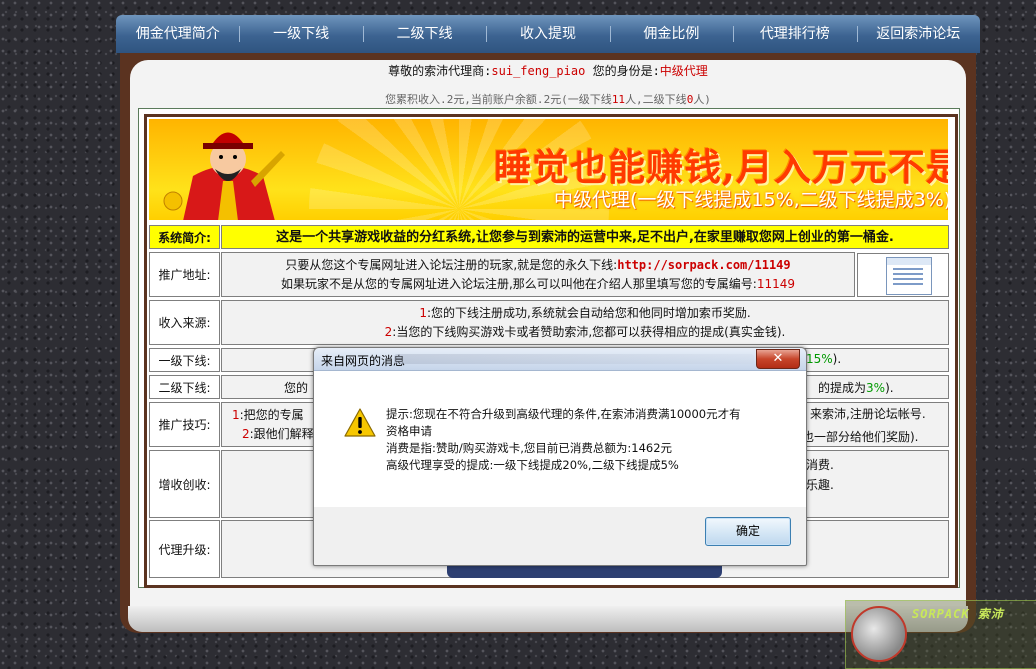 The image size is (1036, 669). Describe the element at coordinates (909, 276) in the screenshot. I see `screenshot-thumbnail-icon` at that location.